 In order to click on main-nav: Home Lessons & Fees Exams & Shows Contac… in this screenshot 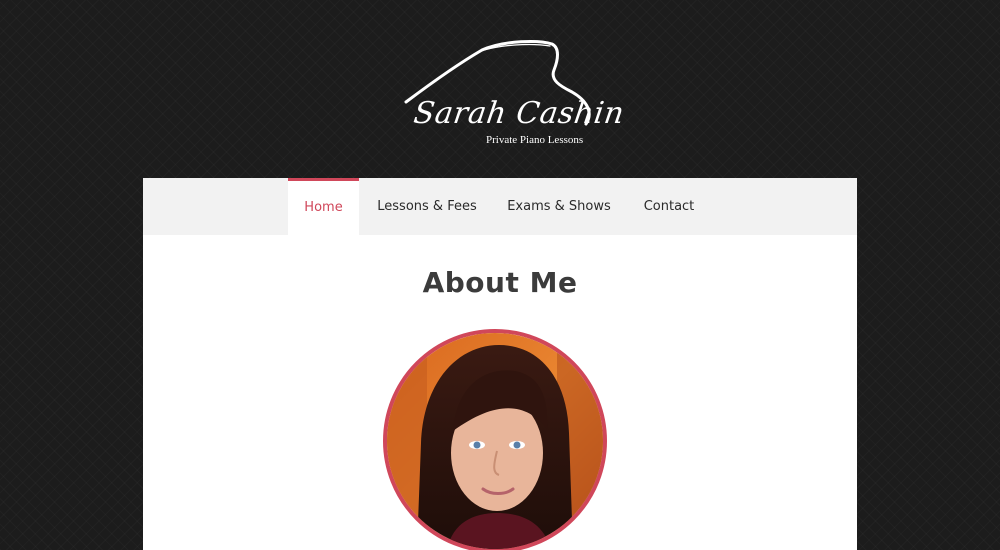, I will do `click(500, 206)`.